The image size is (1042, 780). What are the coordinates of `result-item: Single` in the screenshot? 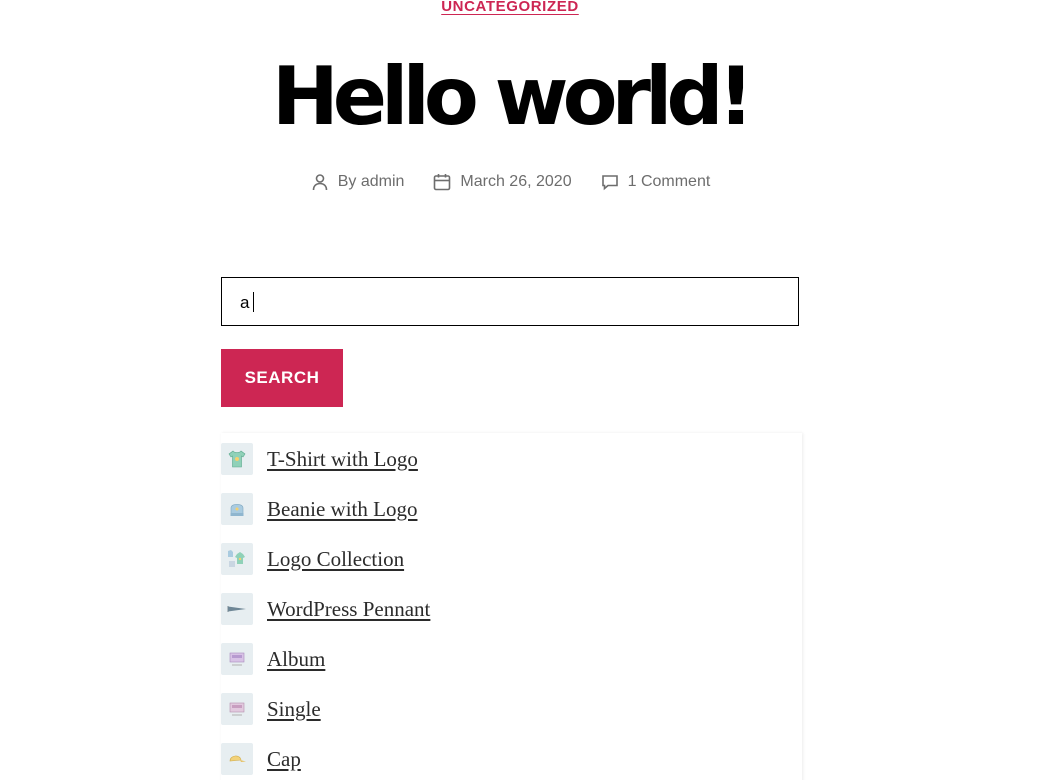 It's located at (271, 709).